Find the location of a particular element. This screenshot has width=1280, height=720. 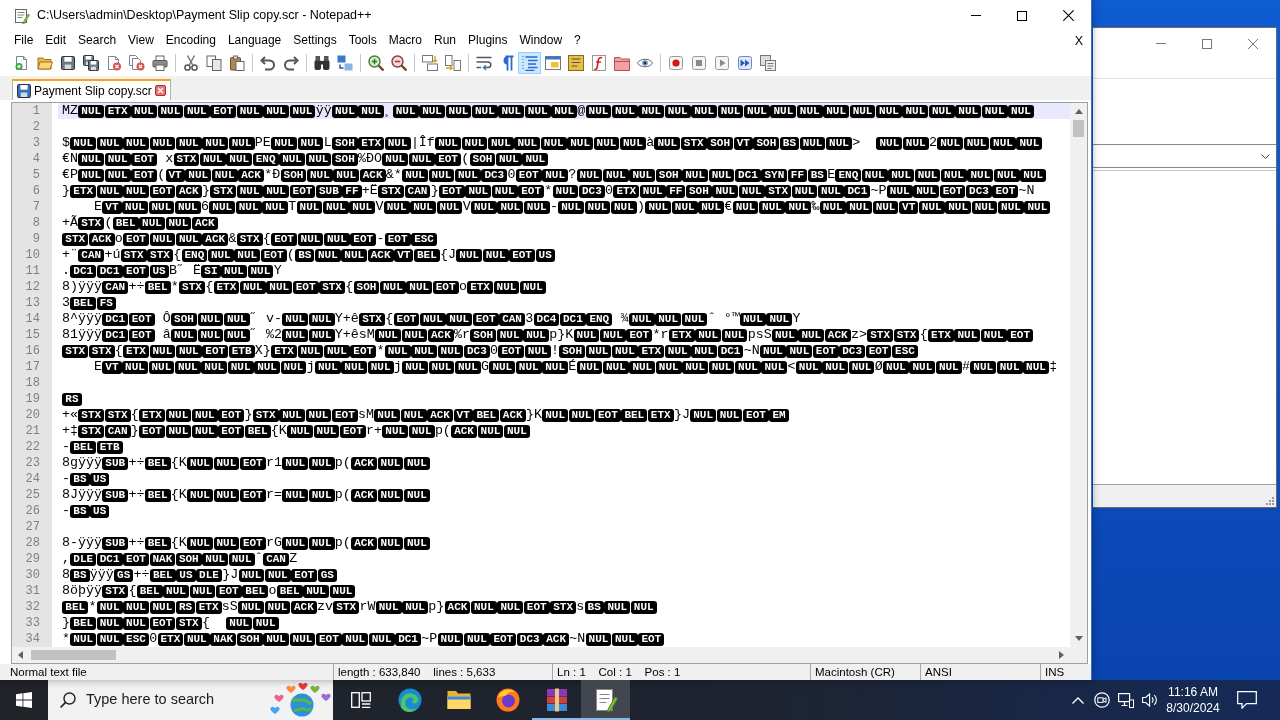

menu-item: Settings is located at coordinates (315, 40).